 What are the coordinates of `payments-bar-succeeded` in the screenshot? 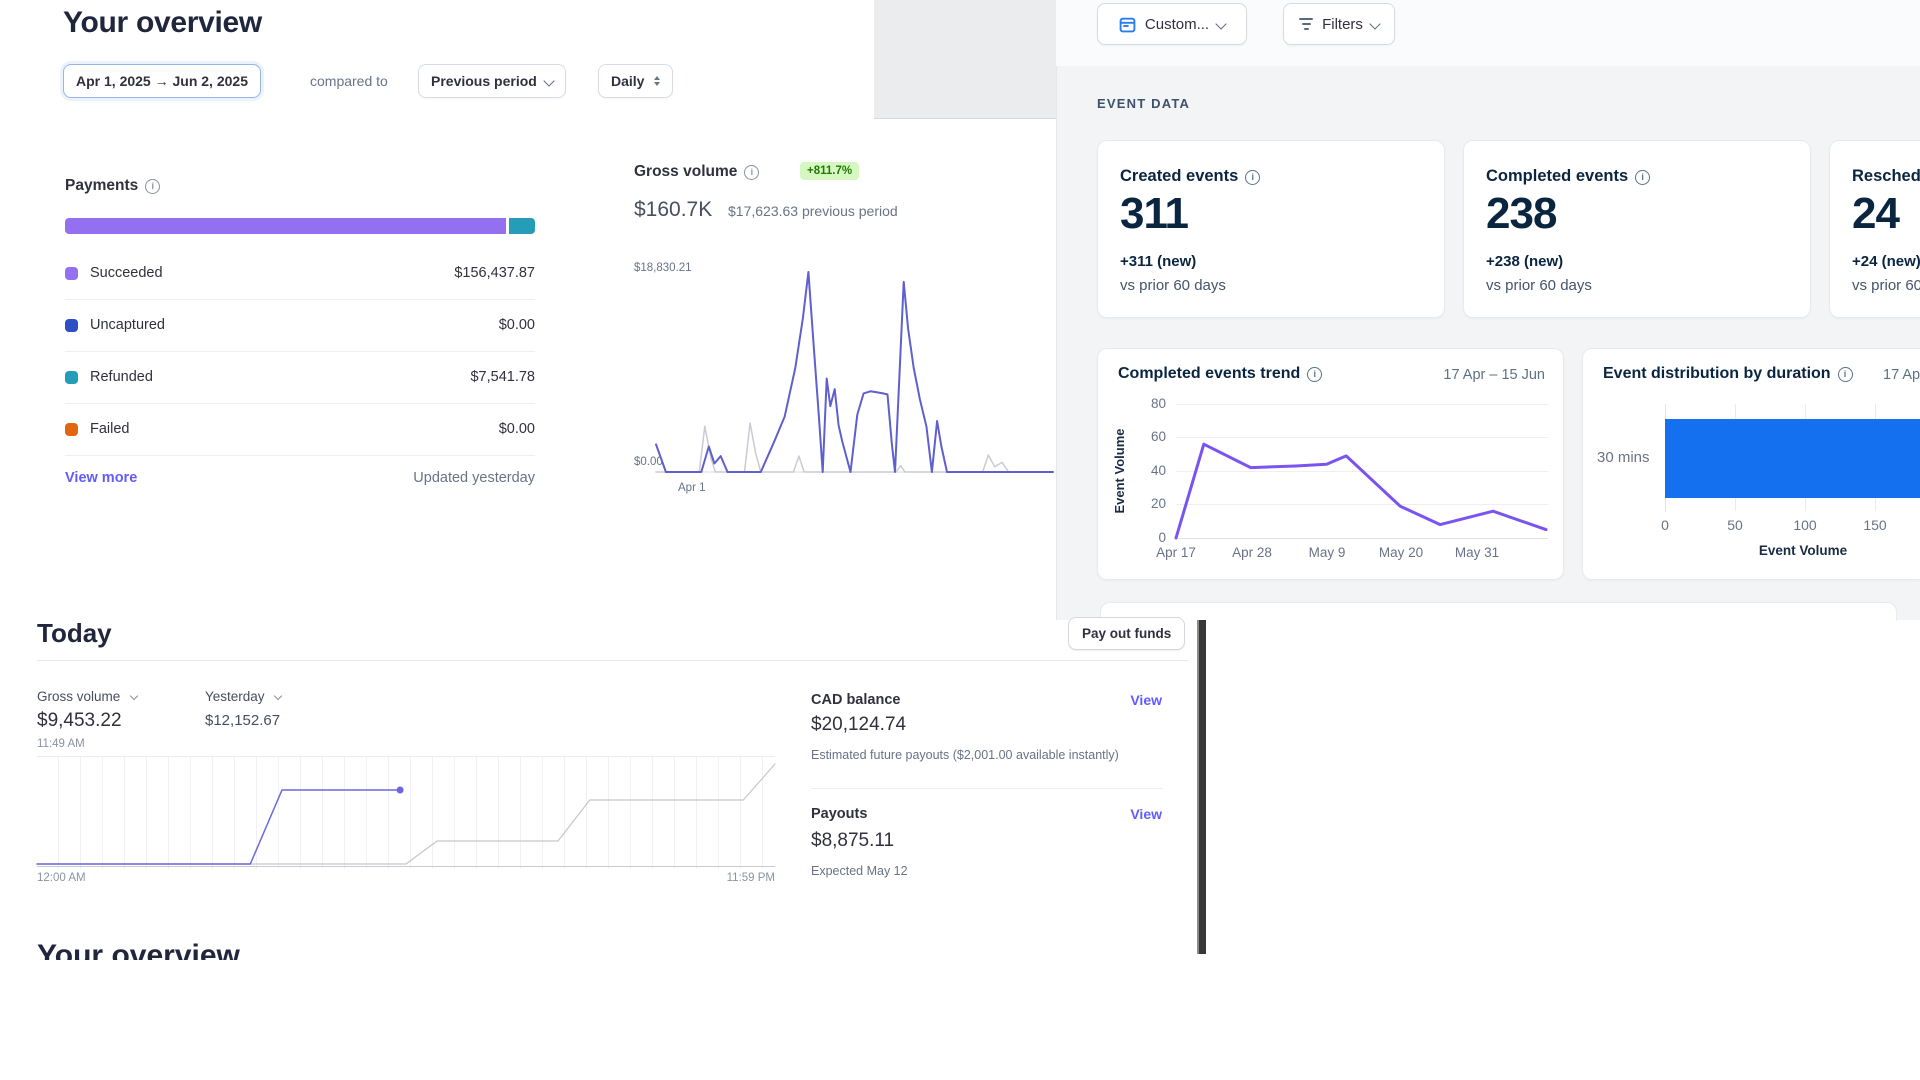 It's located at (285, 226).